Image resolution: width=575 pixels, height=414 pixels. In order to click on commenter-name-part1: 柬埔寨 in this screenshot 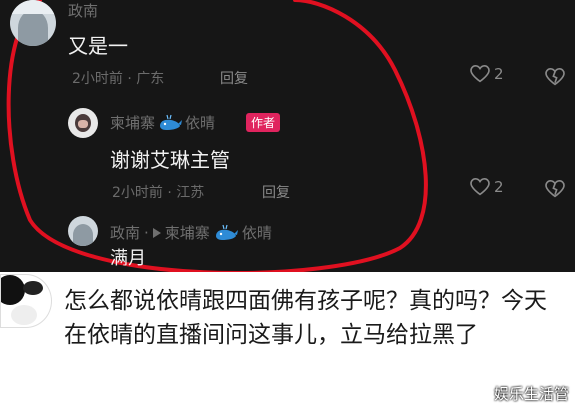, I will do `click(133, 123)`.